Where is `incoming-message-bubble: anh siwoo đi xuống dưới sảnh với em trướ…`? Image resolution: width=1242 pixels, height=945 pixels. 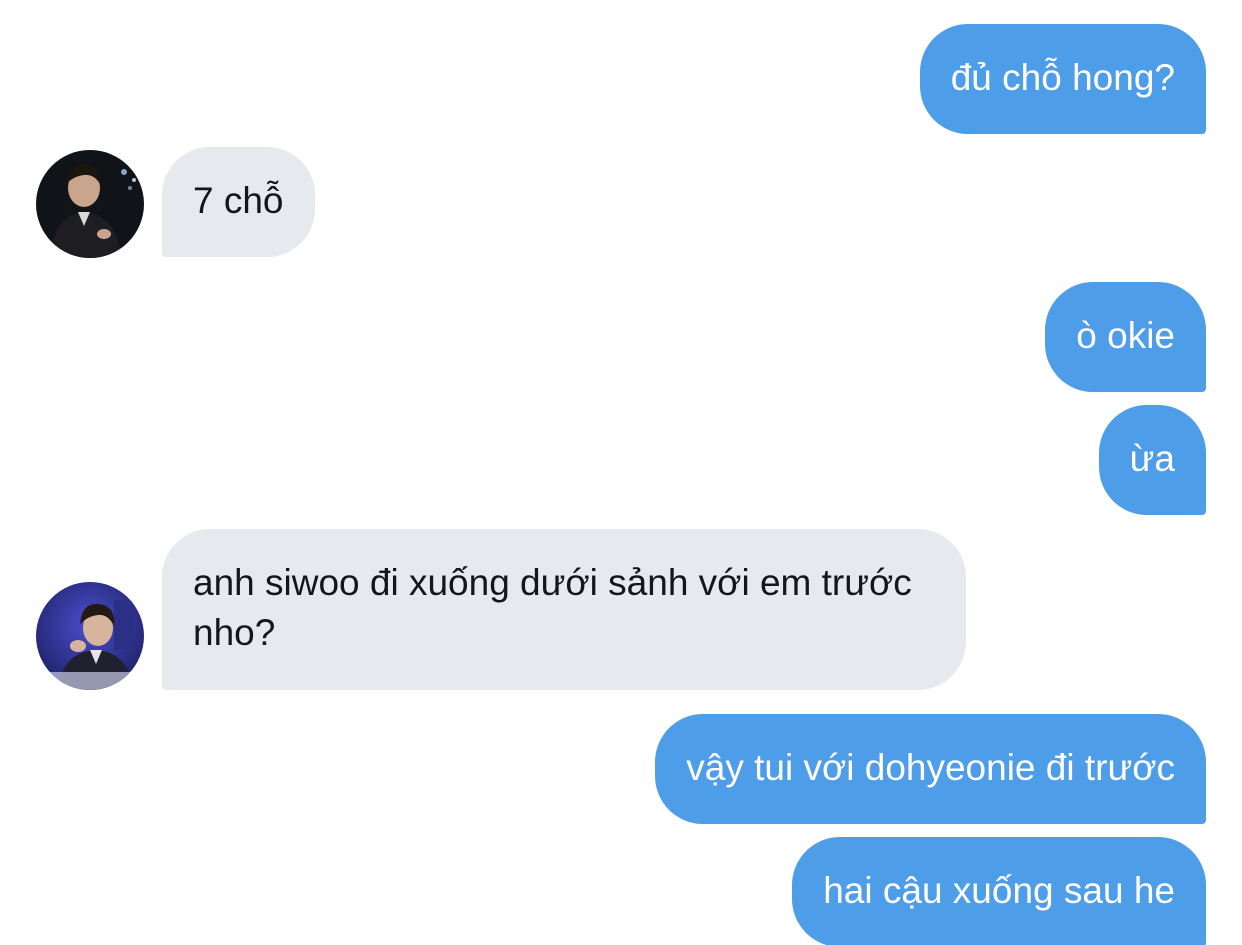
incoming-message-bubble: anh siwoo đi xuống dưới sảnh với em trướ… is located at coordinates (564, 609).